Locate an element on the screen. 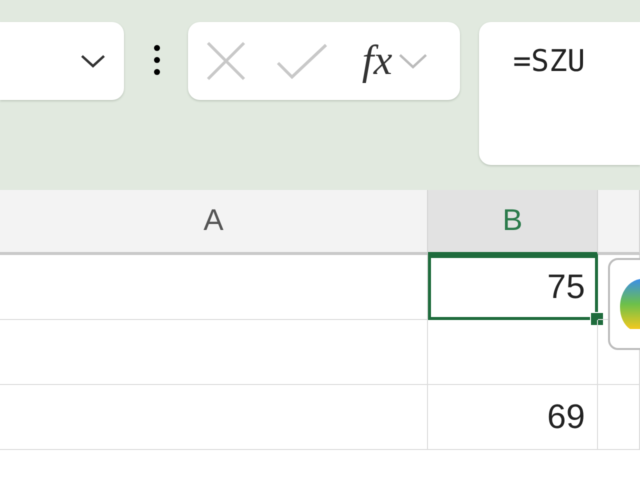 This screenshot has width=640, height=480. copilot-icon is located at coordinates (630, 304).